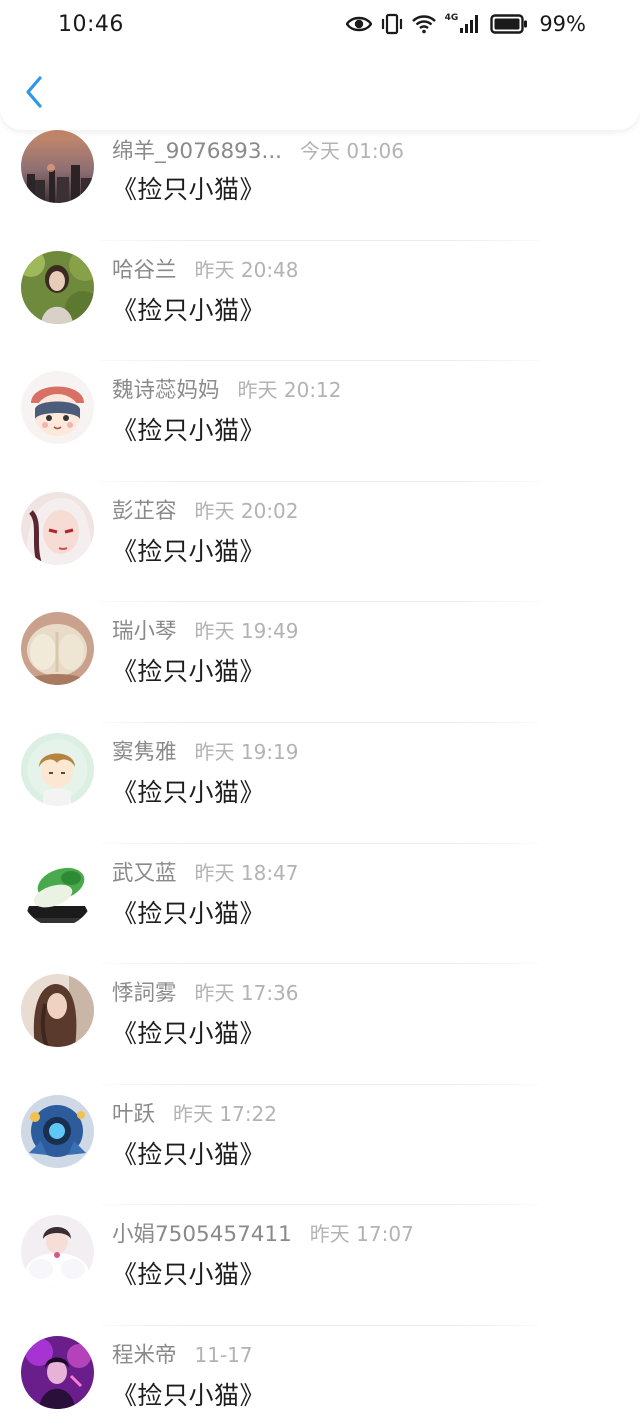 Image resolution: width=640 pixels, height=1423 pixels. What do you see at coordinates (227, 388) in the screenshot?
I see `comment-meta: 魏诗蕊妈妈 昨天 20:12` at bounding box center [227, 388].